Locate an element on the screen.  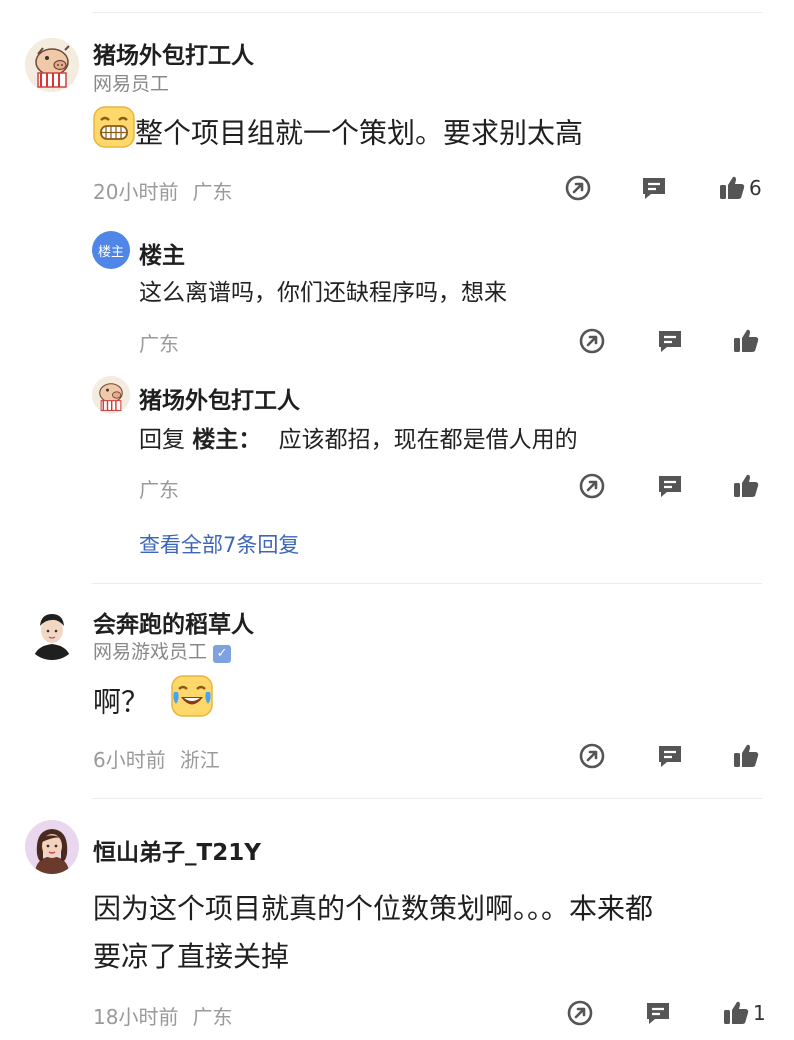
comment-meta: 20小时前 广东 is located at coordinates (162, 190).